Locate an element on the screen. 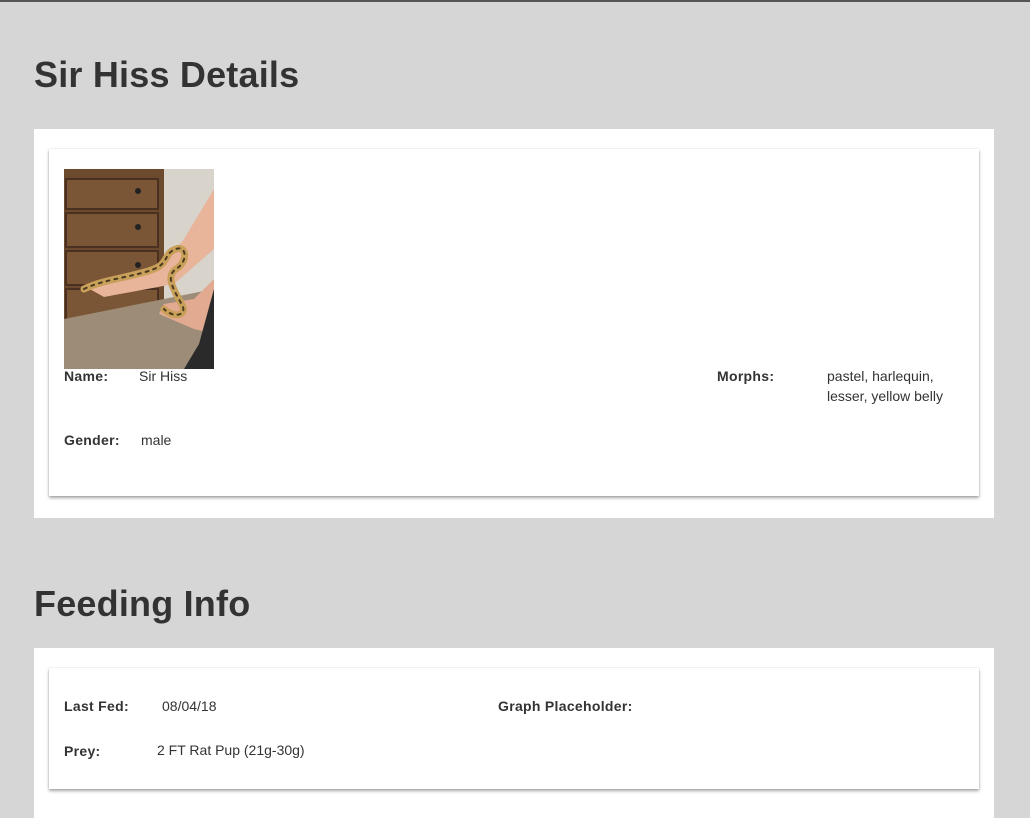 The image size is (1030, 818). morphs-label: Morphs: is located at coordinates (746, 376).